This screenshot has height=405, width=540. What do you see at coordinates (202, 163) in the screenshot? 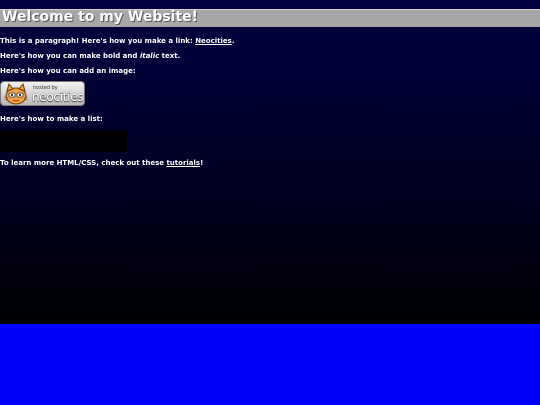
I see `tutorials-end: !` at bounding box center [202, 163].